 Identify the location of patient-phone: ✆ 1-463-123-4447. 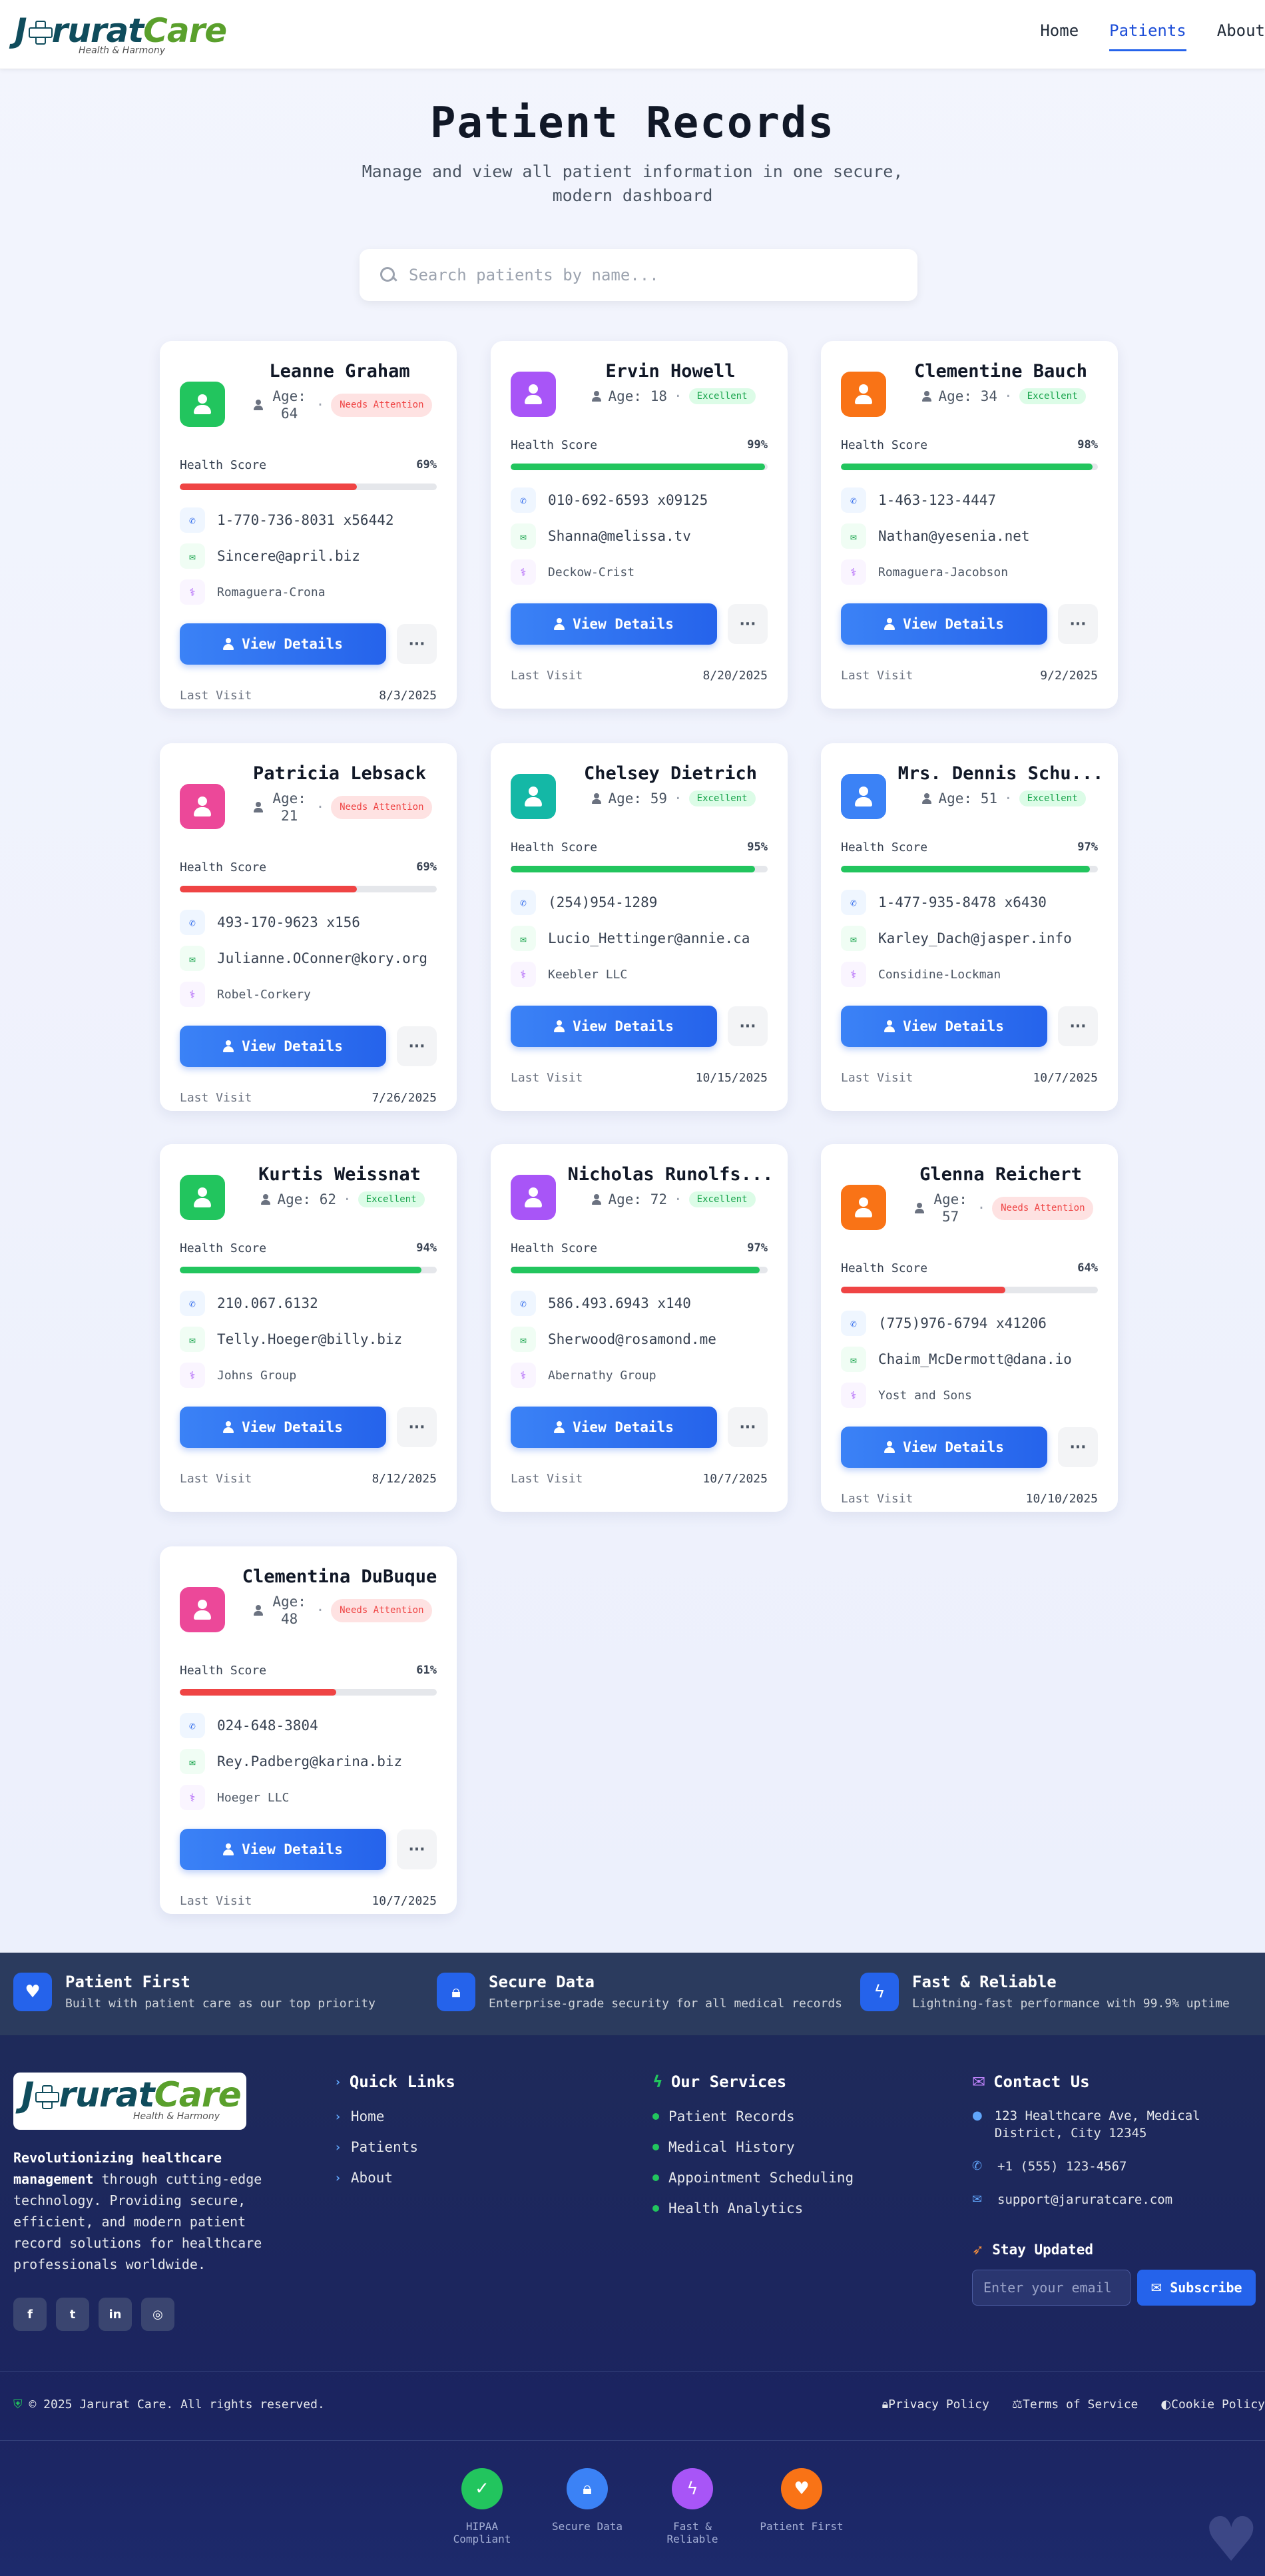
(918, 500).